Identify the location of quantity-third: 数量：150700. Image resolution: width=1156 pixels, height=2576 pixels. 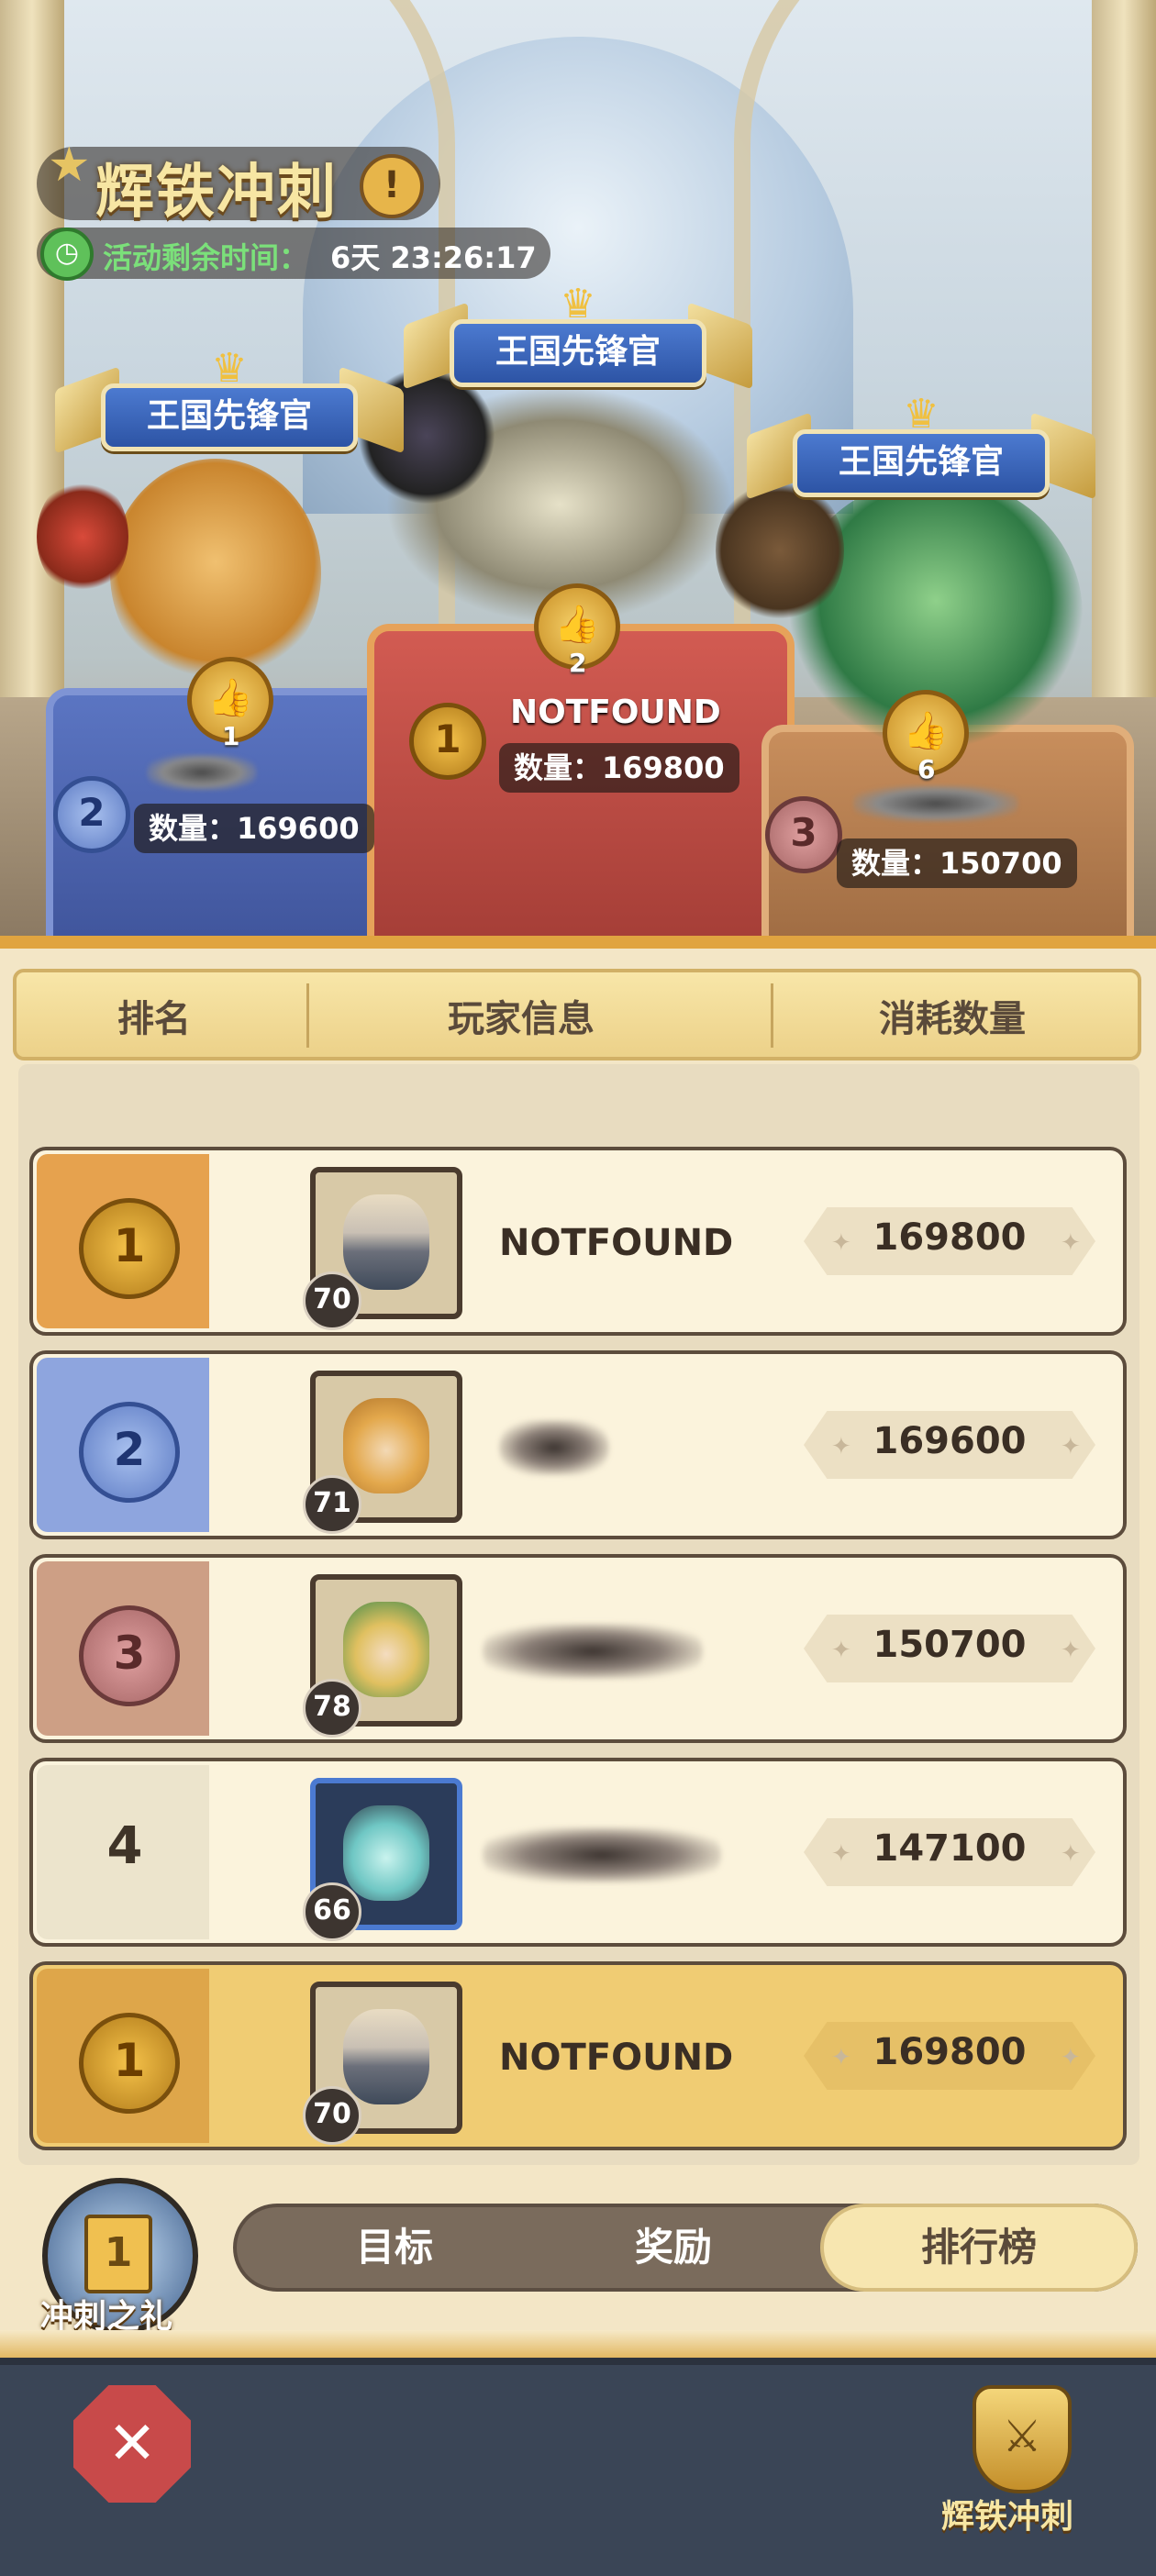
(957, 863).